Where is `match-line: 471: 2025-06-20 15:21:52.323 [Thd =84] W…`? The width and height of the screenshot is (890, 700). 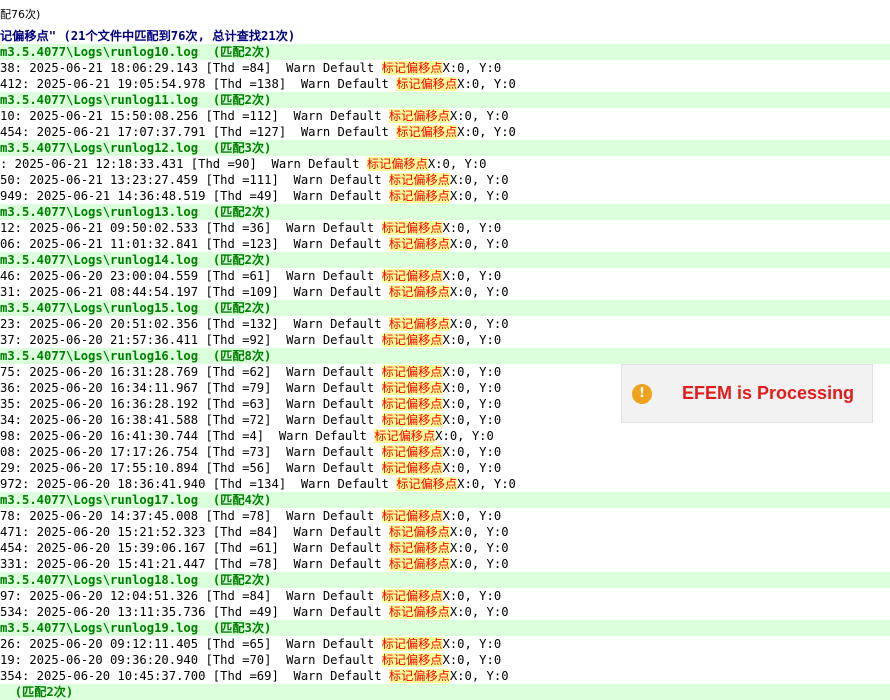
match-line: 471: 2025-06-20 15:21:52.323 [Thd =84] W… is located at coordinates (445, 532).